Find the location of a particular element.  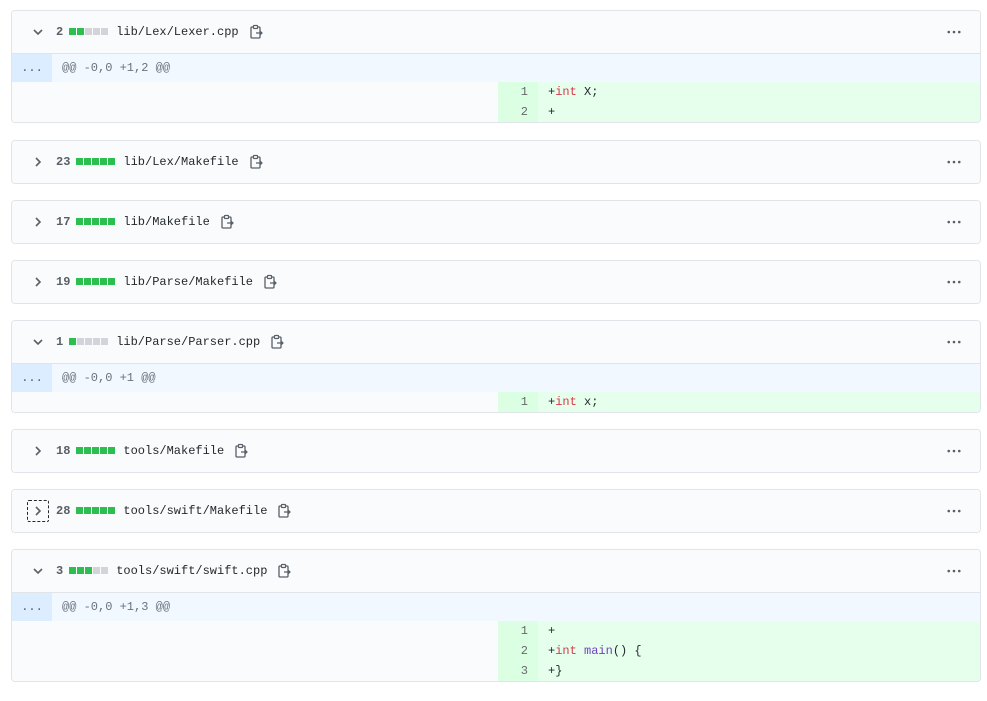

code-token: x; is located at coordinates (587, 402).